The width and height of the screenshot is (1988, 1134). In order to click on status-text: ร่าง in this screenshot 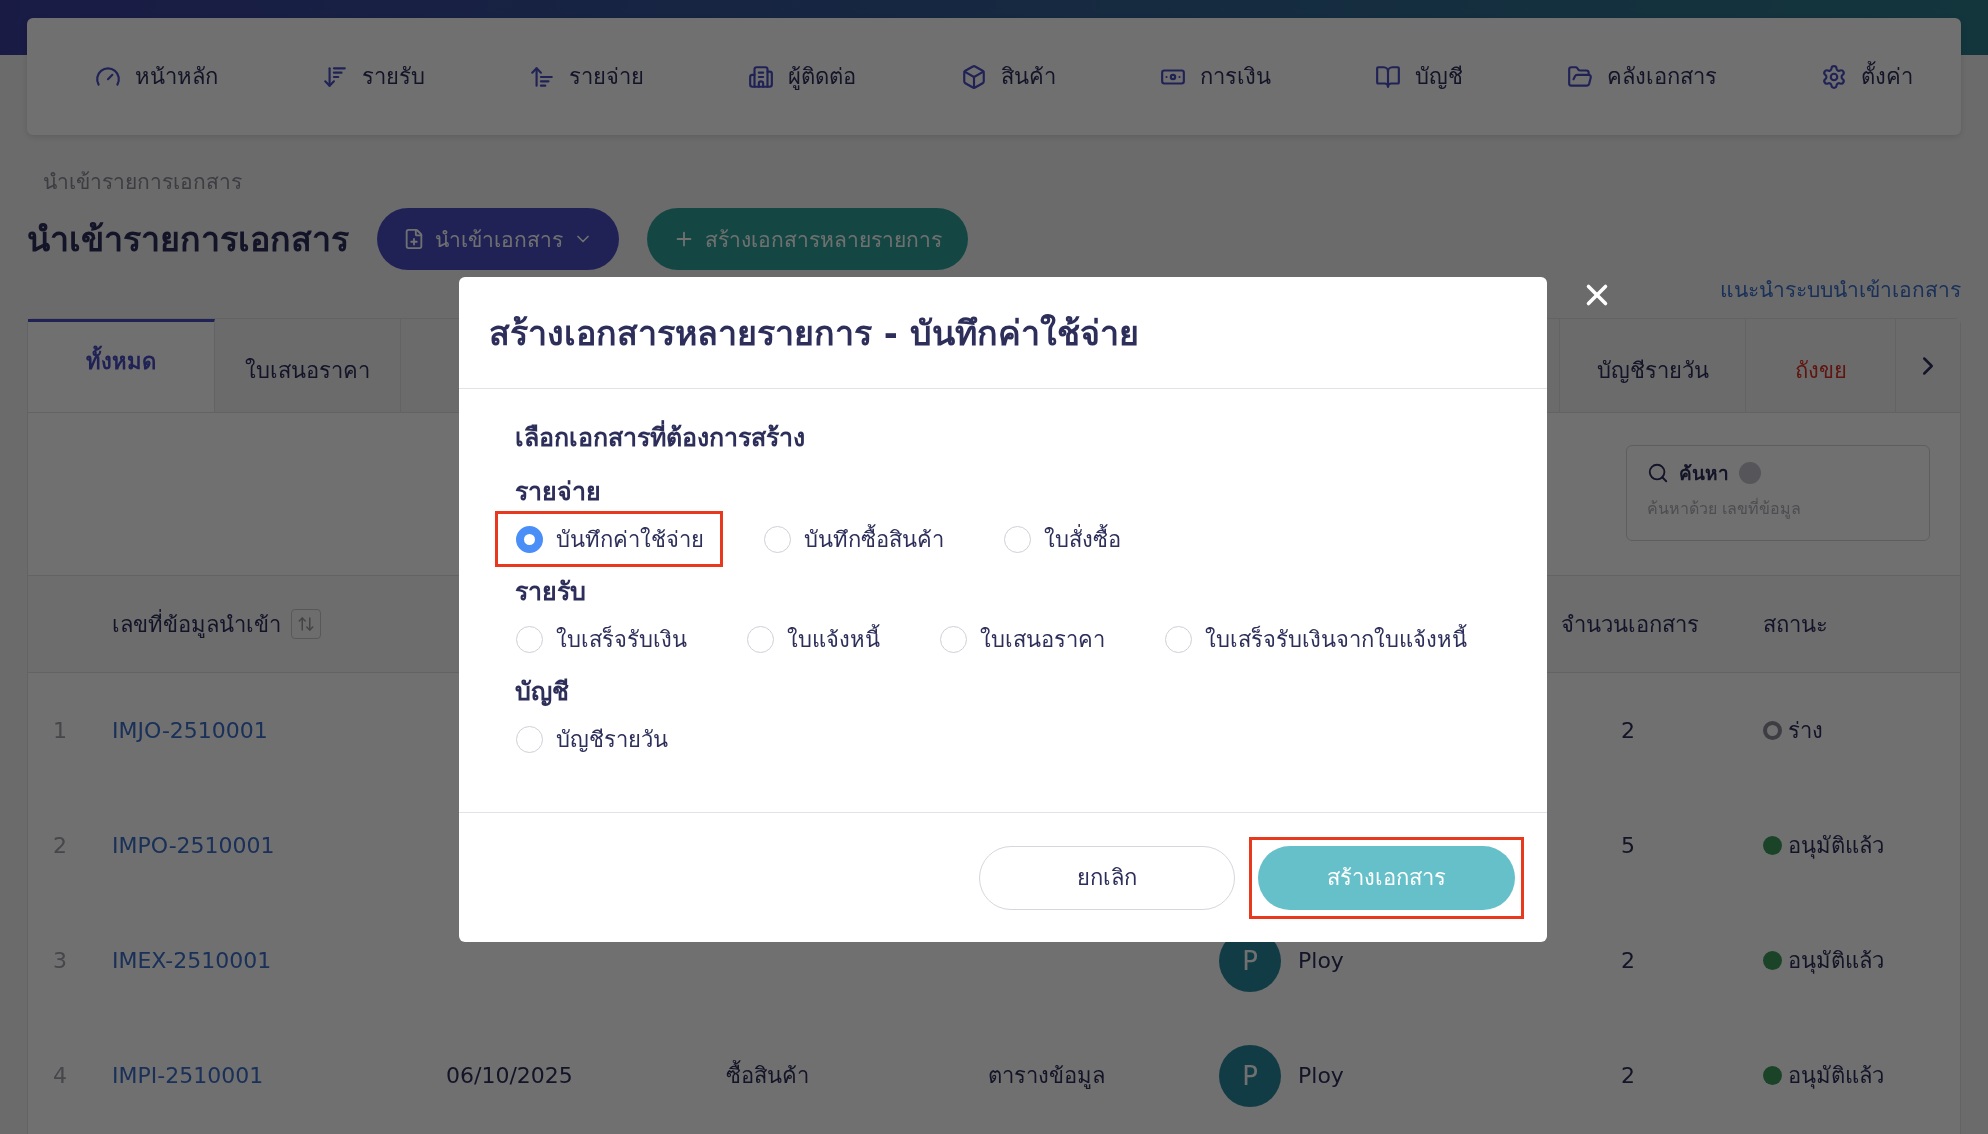, I will do `click(1805, 731)`.